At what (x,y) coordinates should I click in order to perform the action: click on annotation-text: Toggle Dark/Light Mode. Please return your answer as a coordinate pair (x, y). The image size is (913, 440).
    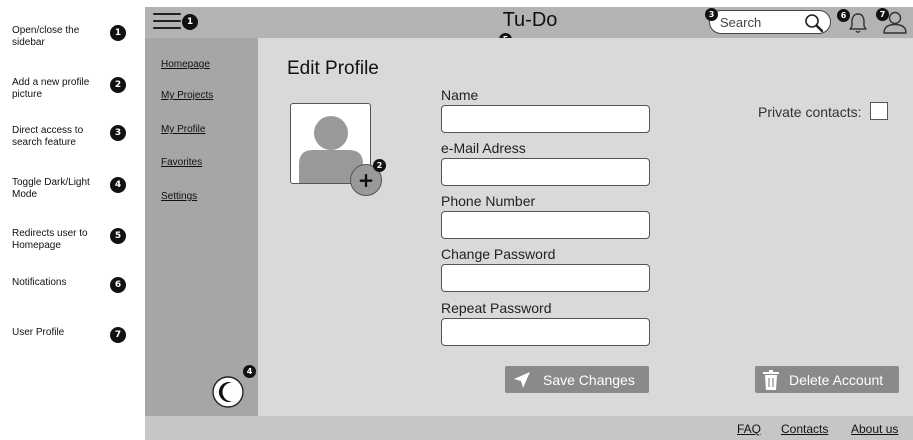
    Looking at the image, I should click on (51, 188).